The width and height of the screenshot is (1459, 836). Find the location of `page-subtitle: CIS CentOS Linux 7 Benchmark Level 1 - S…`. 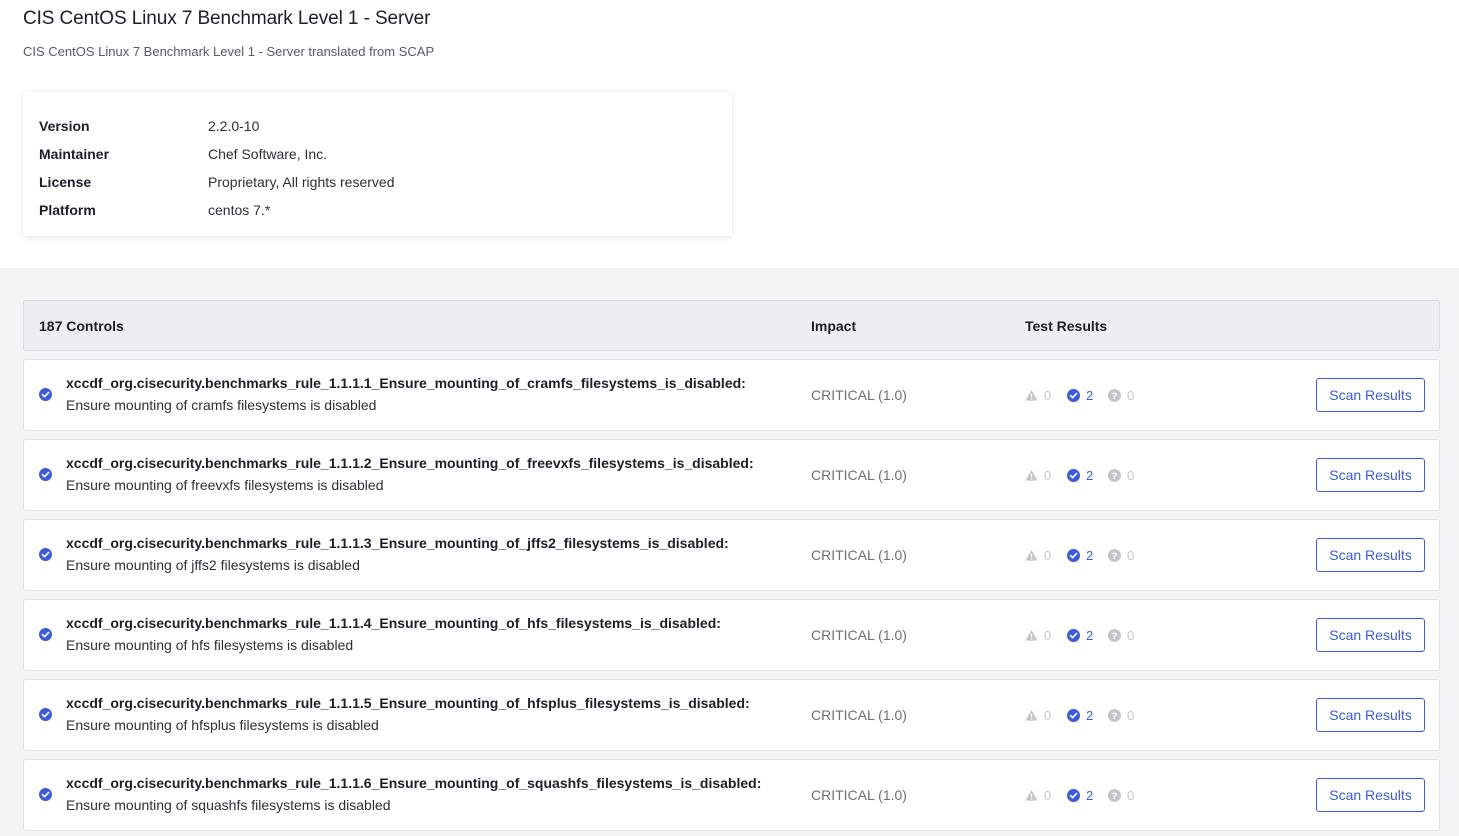

page-subtitle: CIS CentOS Linux 7 Benchmark Level 1 - S… is located at coordinates (229, 51).